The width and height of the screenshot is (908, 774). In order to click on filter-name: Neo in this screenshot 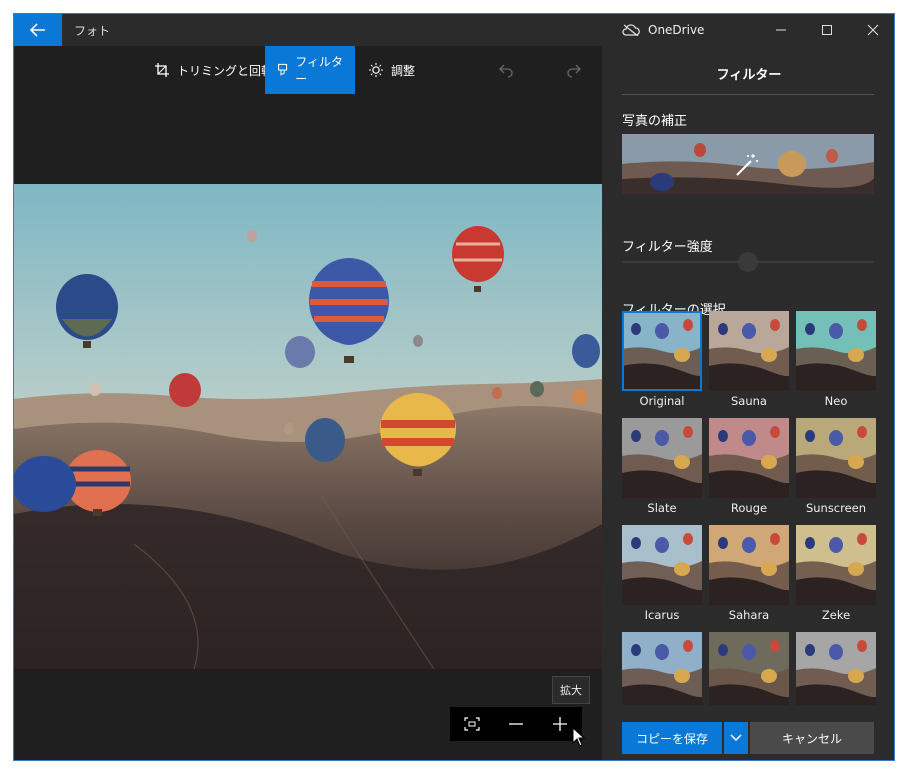, I will do `click(836, 401)`.